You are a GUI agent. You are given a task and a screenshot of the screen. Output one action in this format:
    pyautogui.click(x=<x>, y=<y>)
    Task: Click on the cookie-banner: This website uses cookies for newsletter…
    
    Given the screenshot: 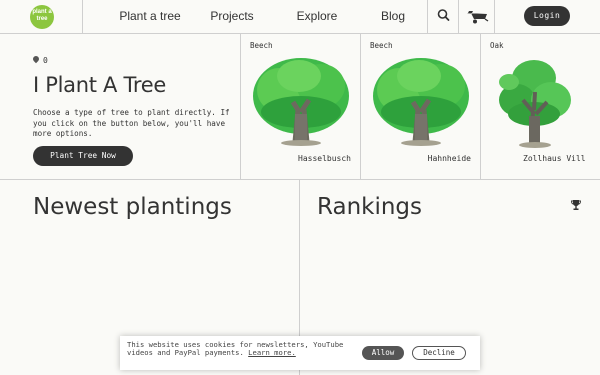 What is the action you would take?
    pyautogui.click(x=300, y=353)
    